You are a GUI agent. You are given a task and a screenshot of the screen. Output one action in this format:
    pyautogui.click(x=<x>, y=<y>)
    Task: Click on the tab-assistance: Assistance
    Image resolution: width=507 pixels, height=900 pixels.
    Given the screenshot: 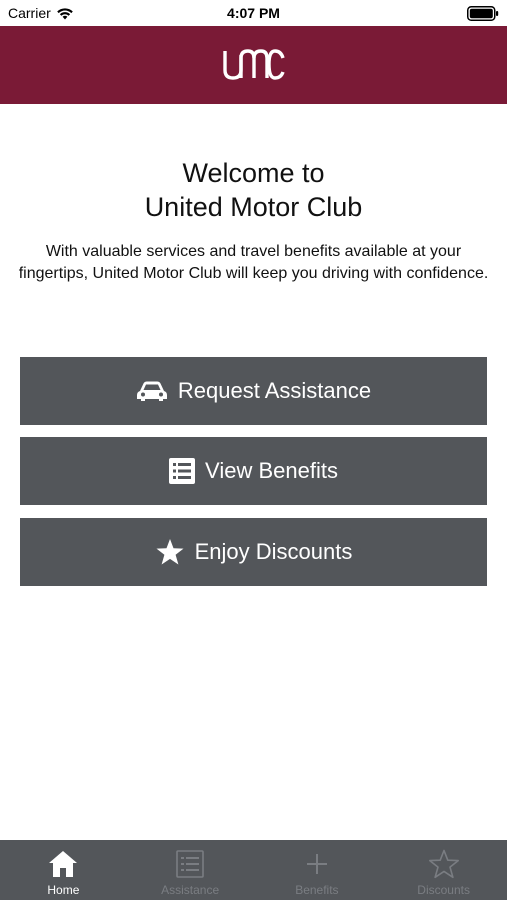 What is the action you would take?
    pyautogui.click(x=190, y=870)
    